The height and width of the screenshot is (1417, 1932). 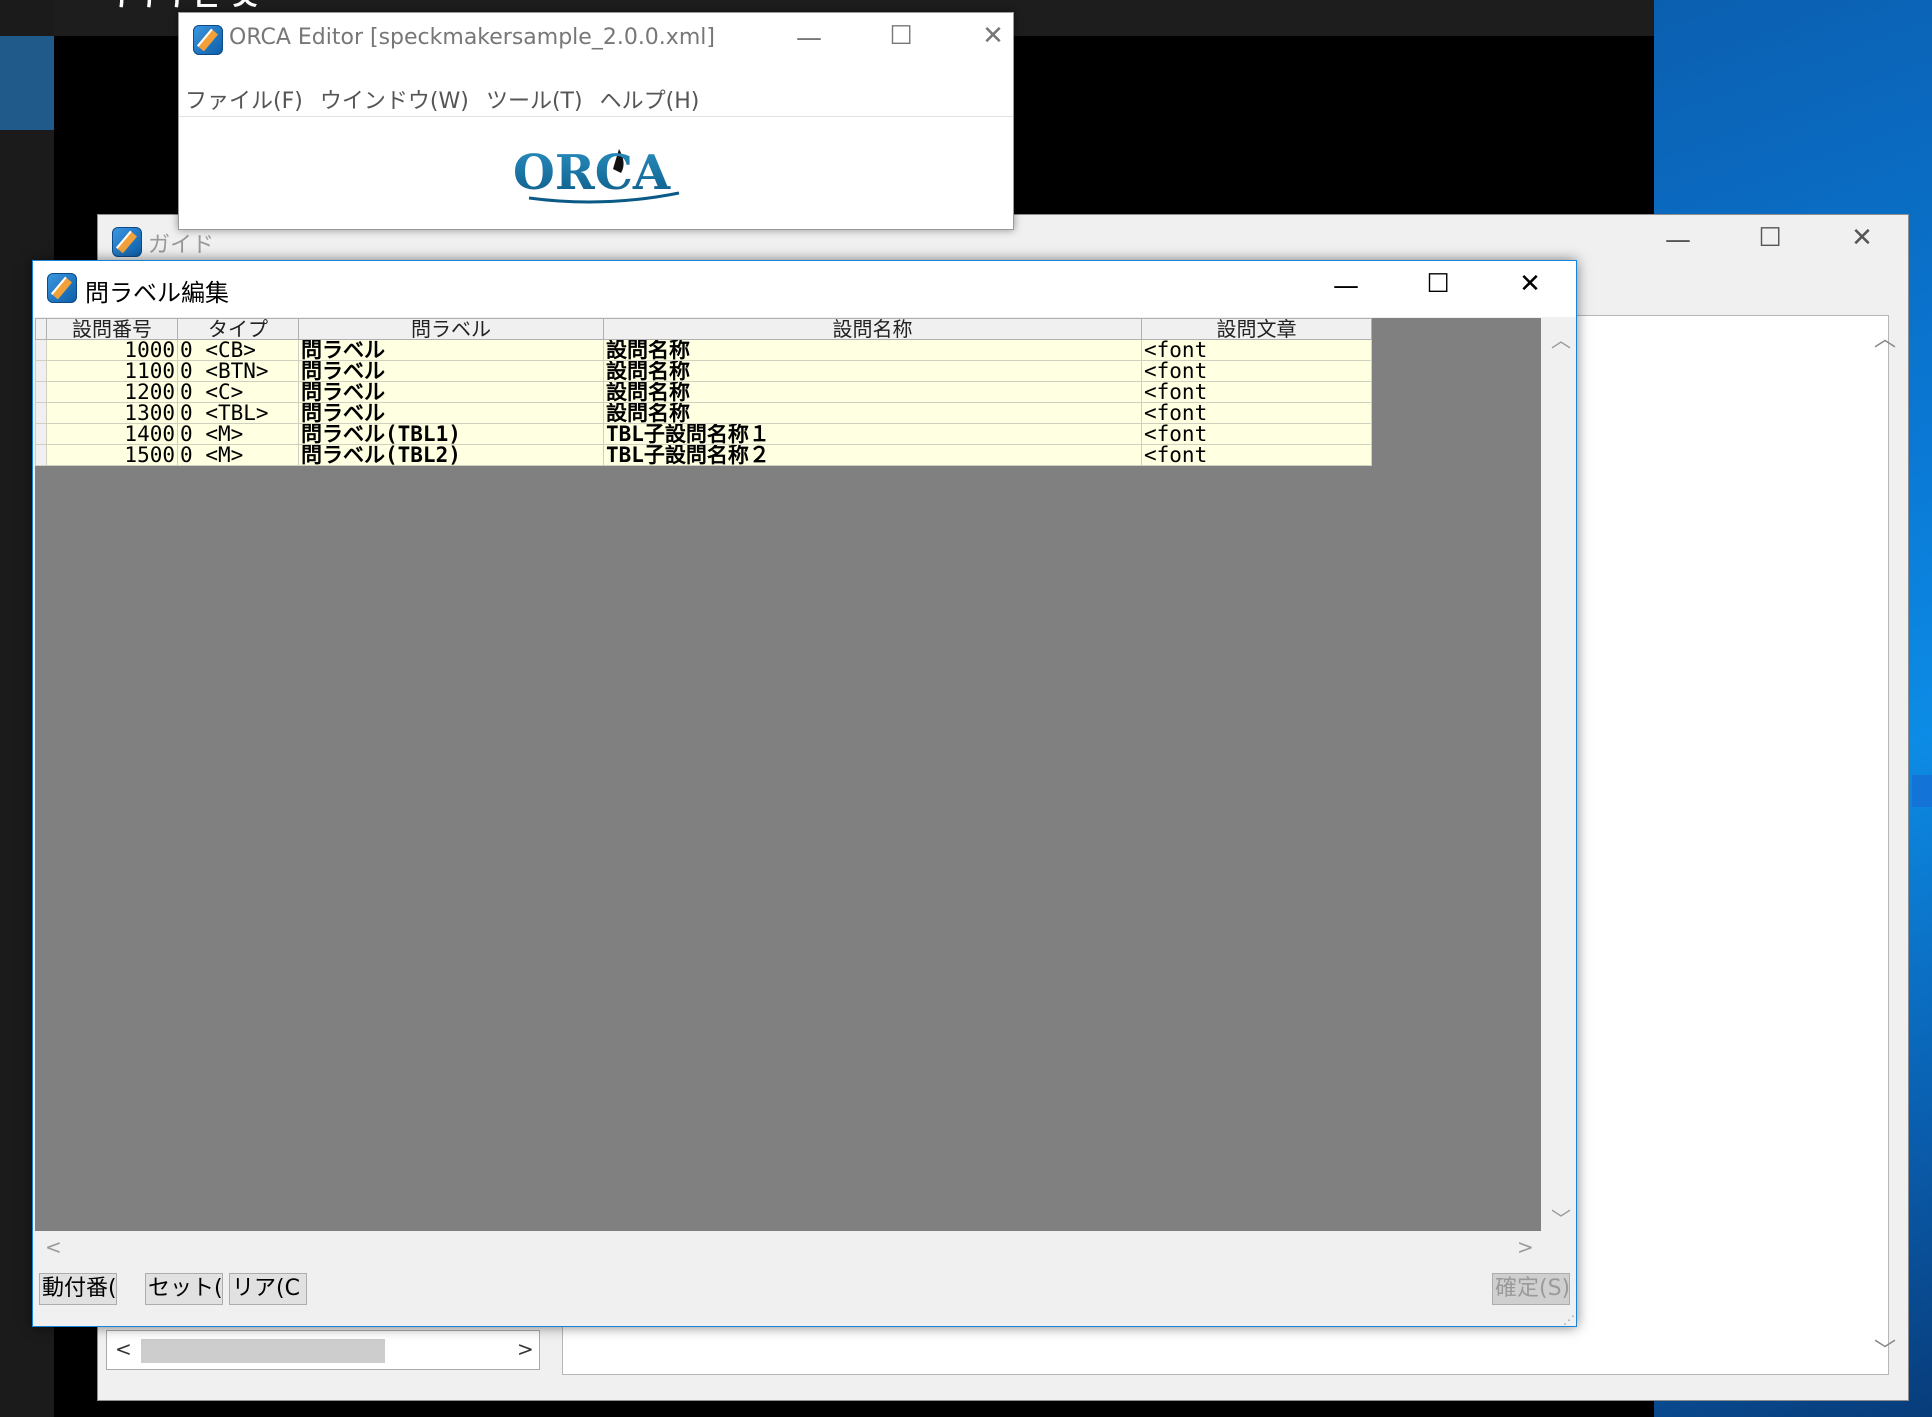 I want to click on titlebar: 問ラベル編集 — ☐ ✕, so click(x=804, y=289).